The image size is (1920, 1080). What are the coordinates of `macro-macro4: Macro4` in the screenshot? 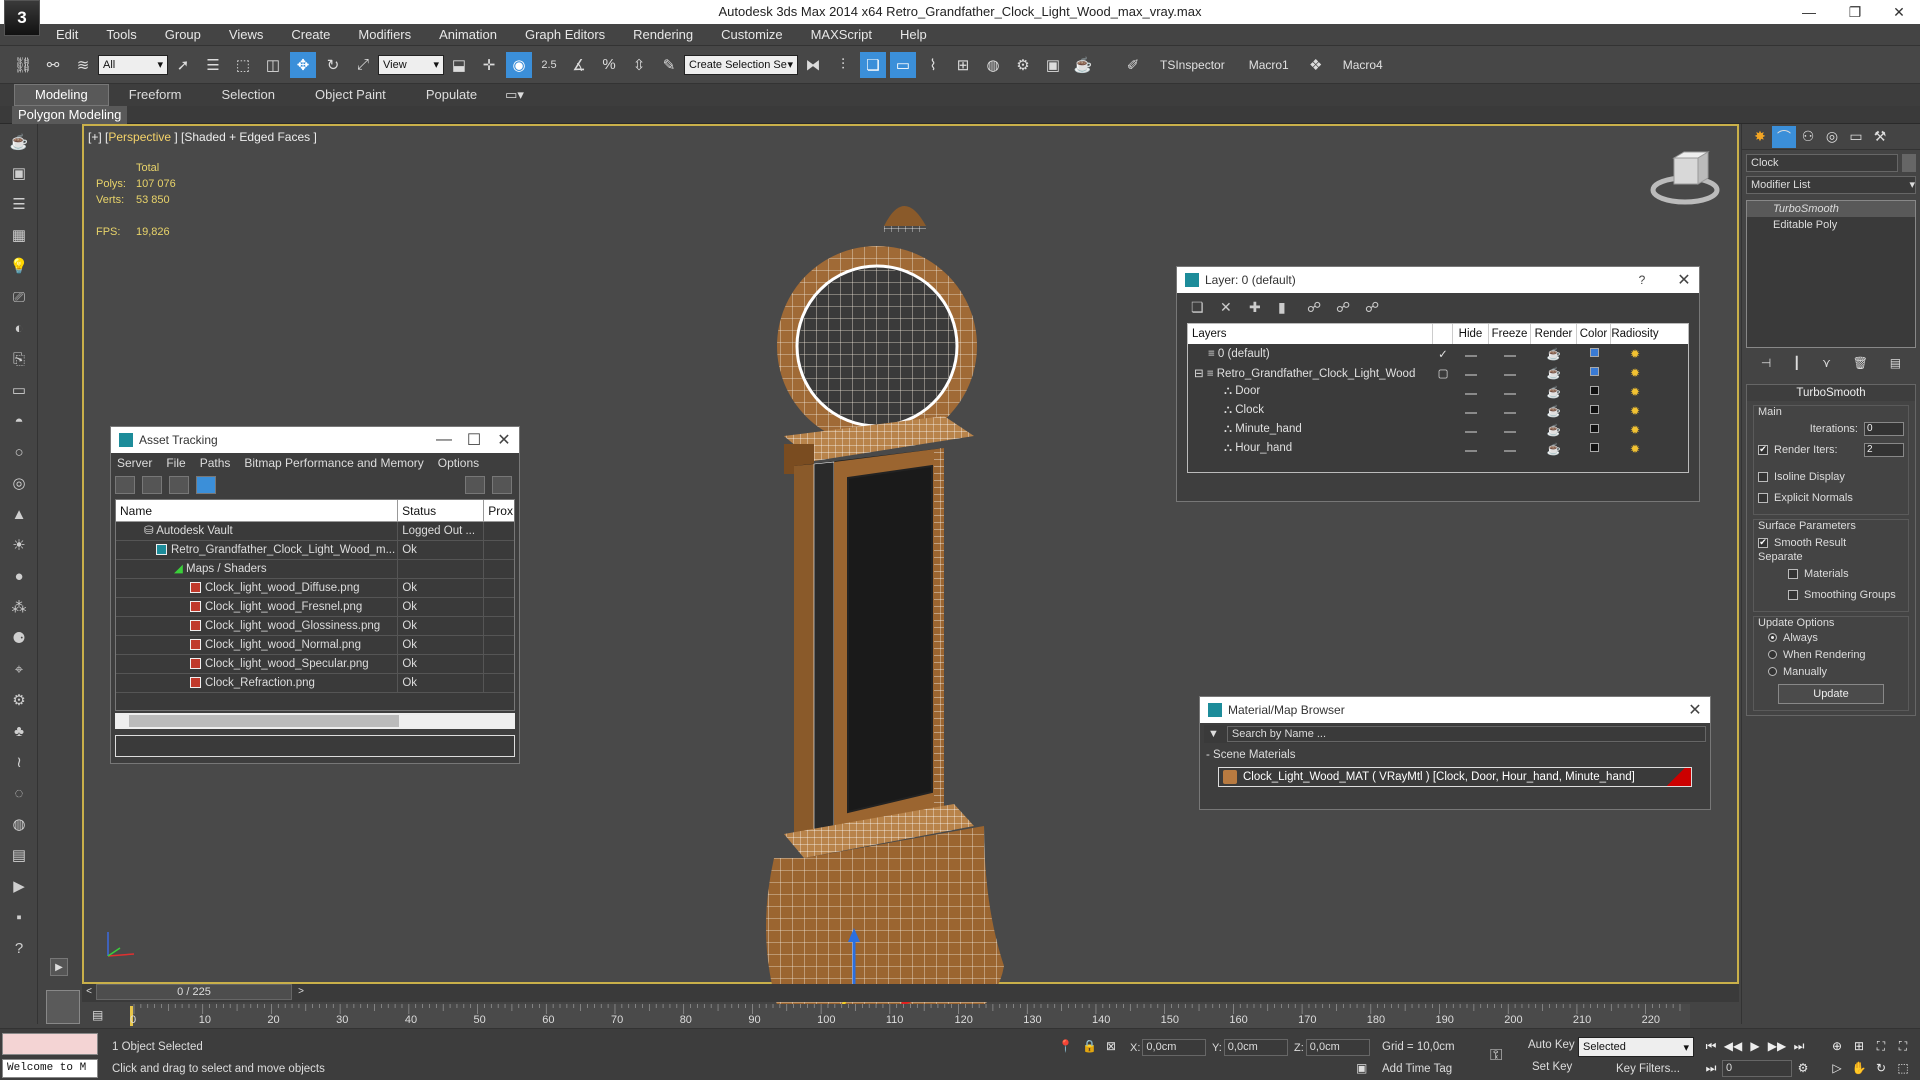 It's located at (1363, 65).